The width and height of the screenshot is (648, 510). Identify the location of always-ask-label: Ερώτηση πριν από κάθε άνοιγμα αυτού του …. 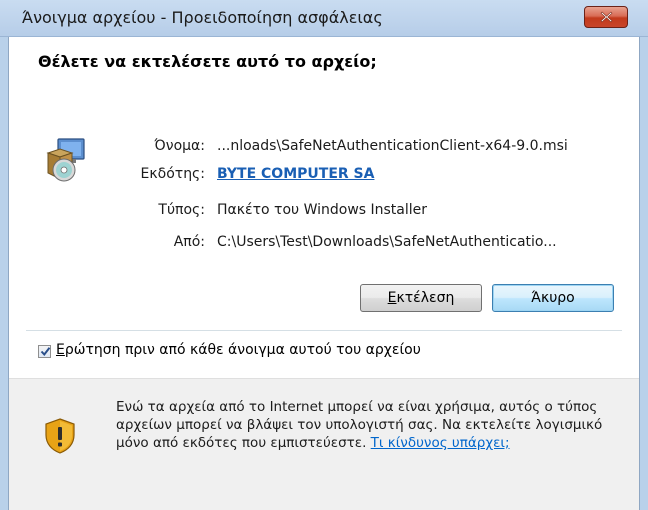
(238, 350).